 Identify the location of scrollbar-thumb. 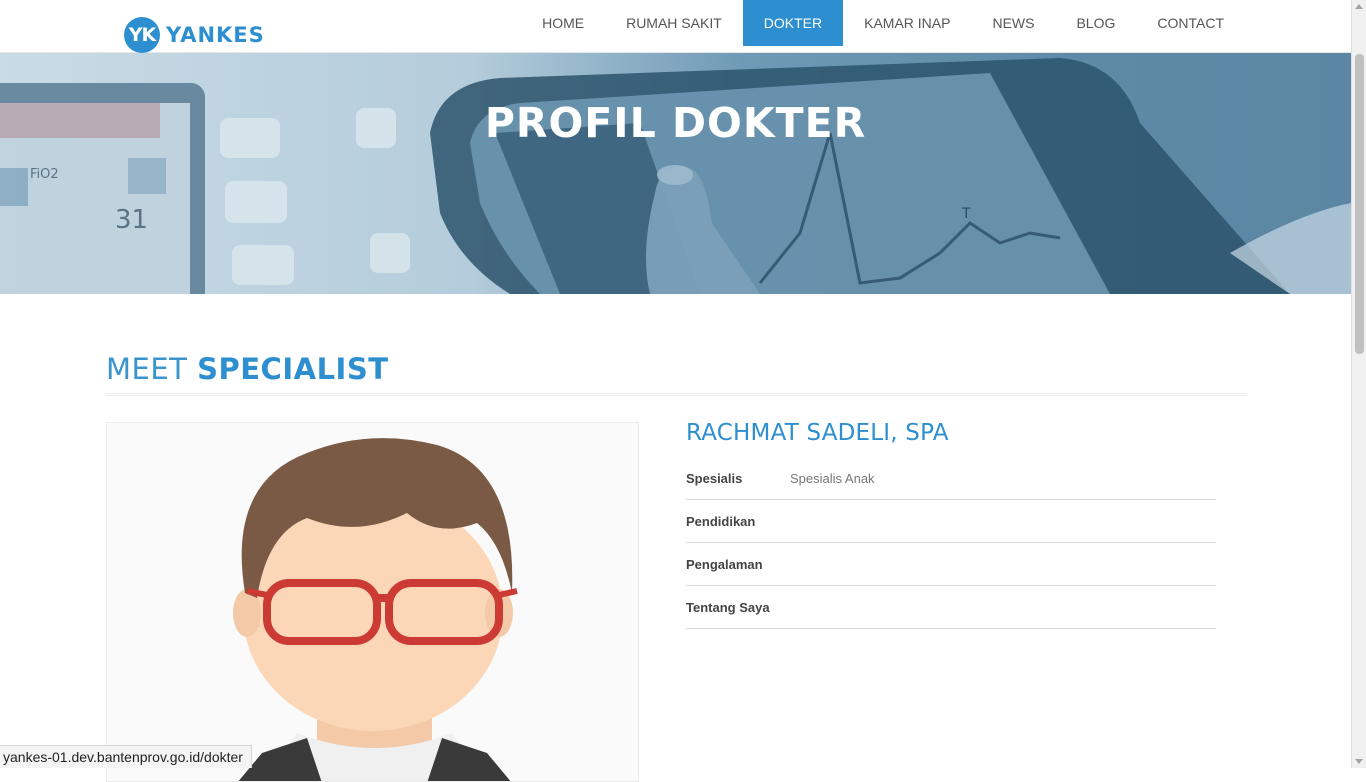
(1359, 204).